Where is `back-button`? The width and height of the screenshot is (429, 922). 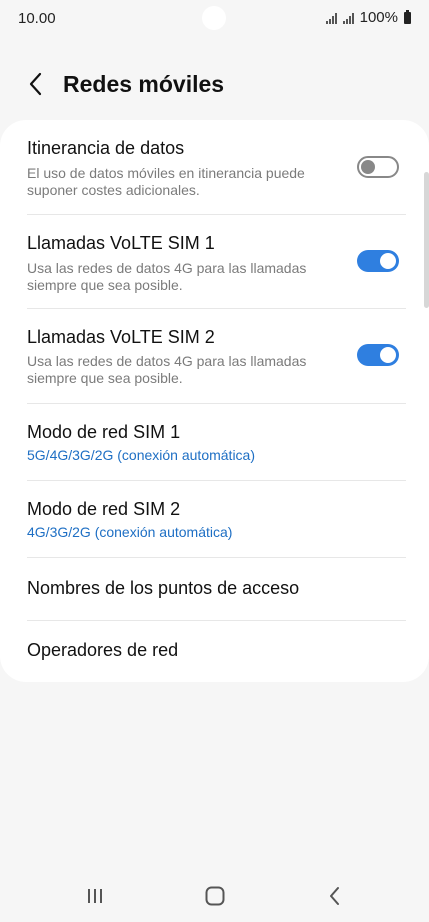
back-button is located at coordinates (36, 84).